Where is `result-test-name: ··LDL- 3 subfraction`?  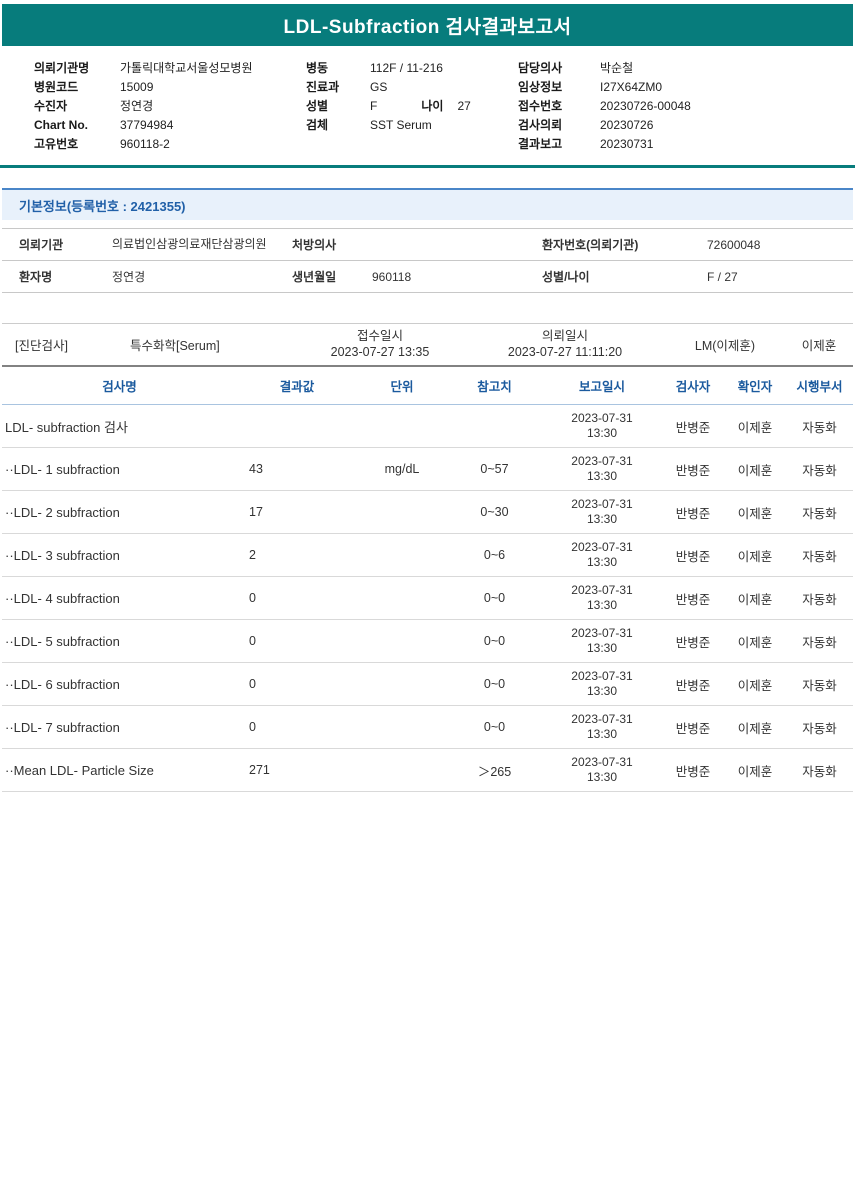
result-test-name: ··LDL- 3 subfraction is located at coordinates (119, 555).